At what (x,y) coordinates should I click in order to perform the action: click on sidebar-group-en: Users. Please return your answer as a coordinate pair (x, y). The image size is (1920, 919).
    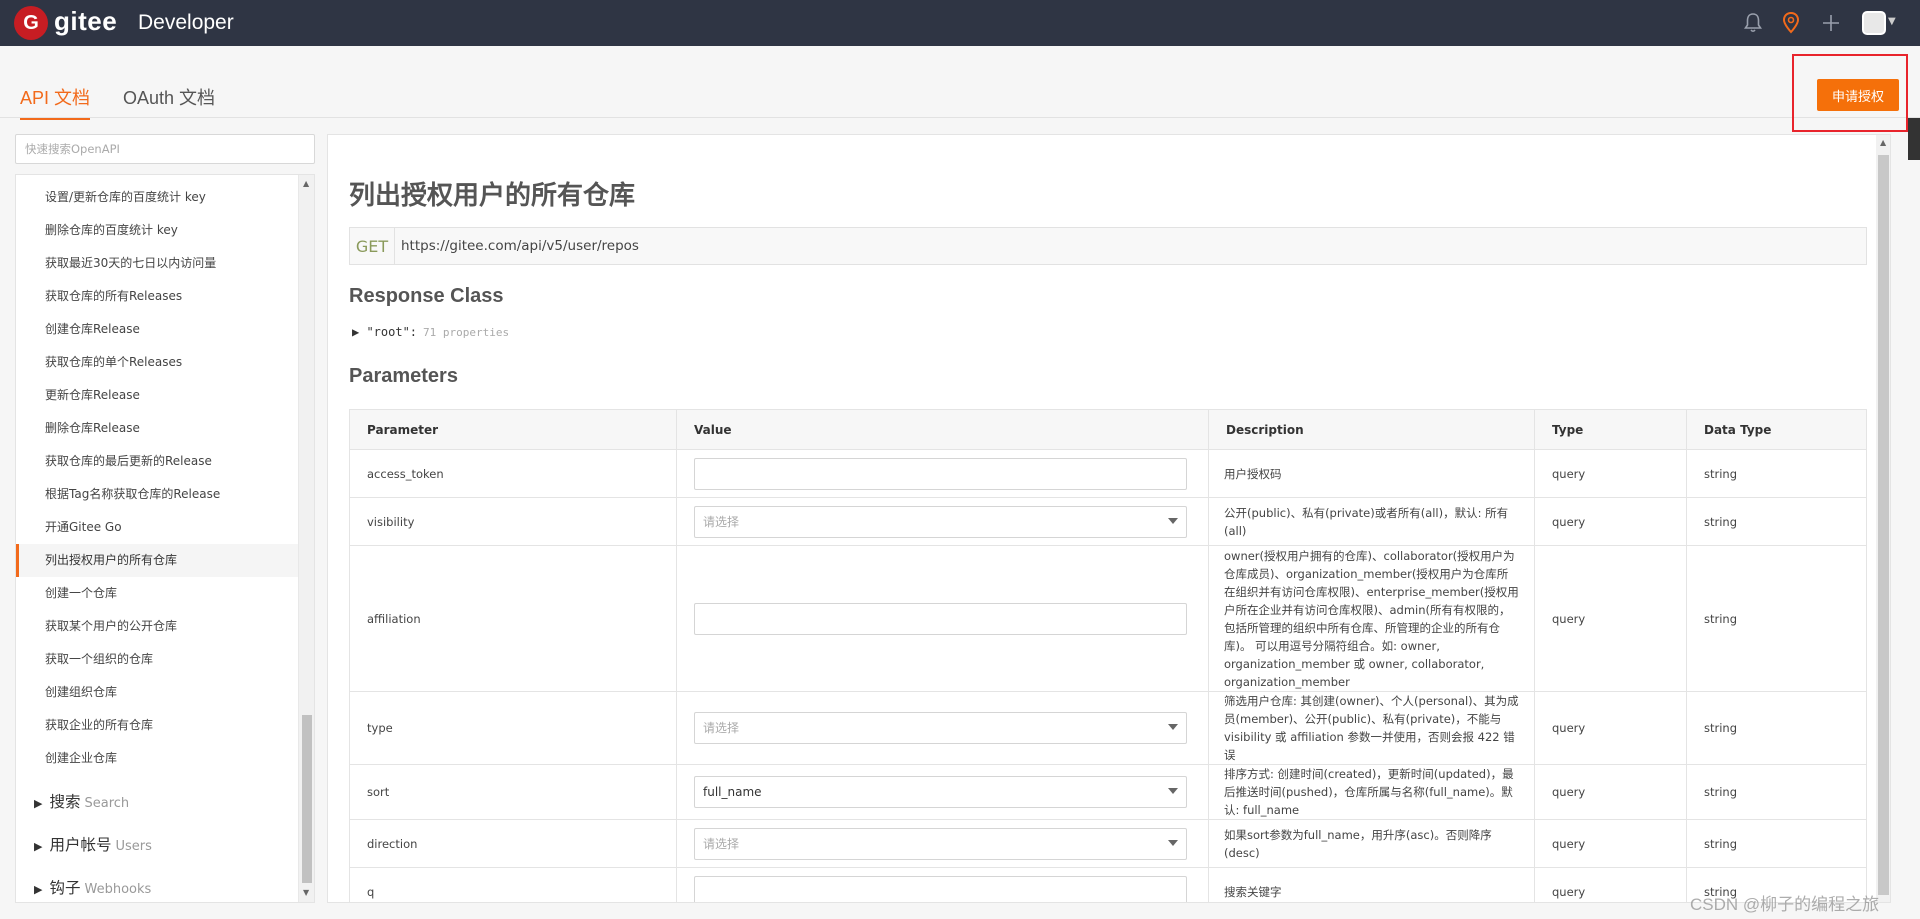
    Looking at the image, I should click on (133, 846).